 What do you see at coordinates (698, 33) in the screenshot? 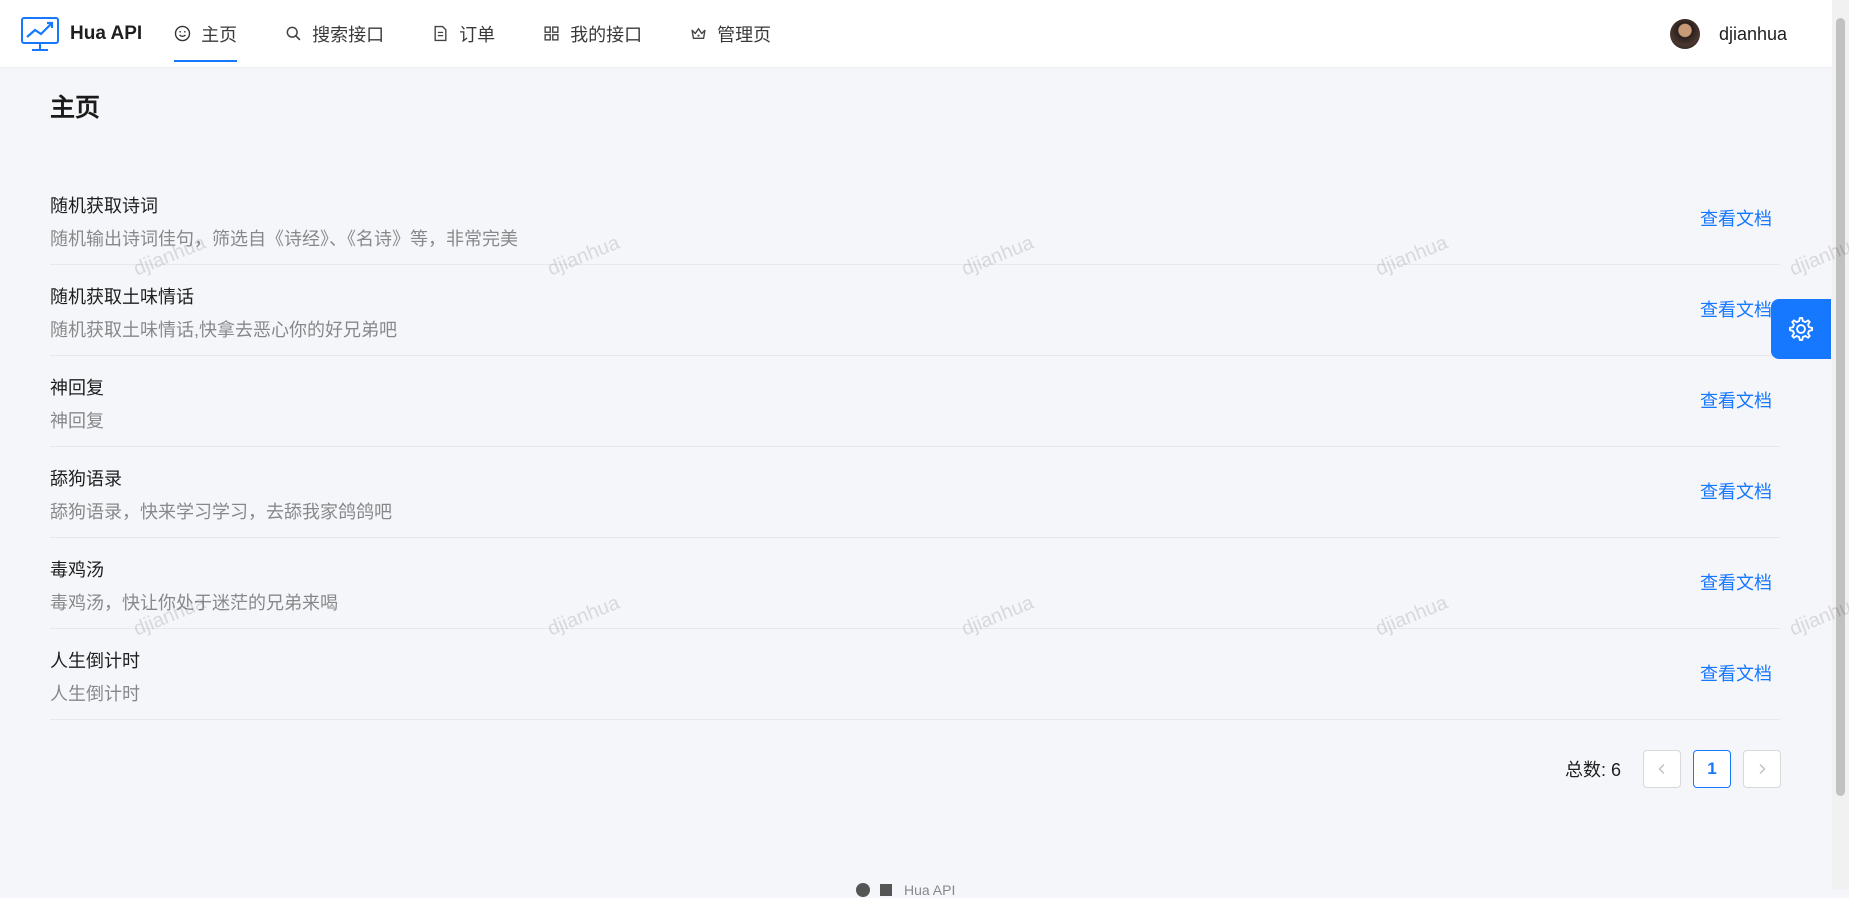
I see `crown-icon` at bounding box center [698, 33].